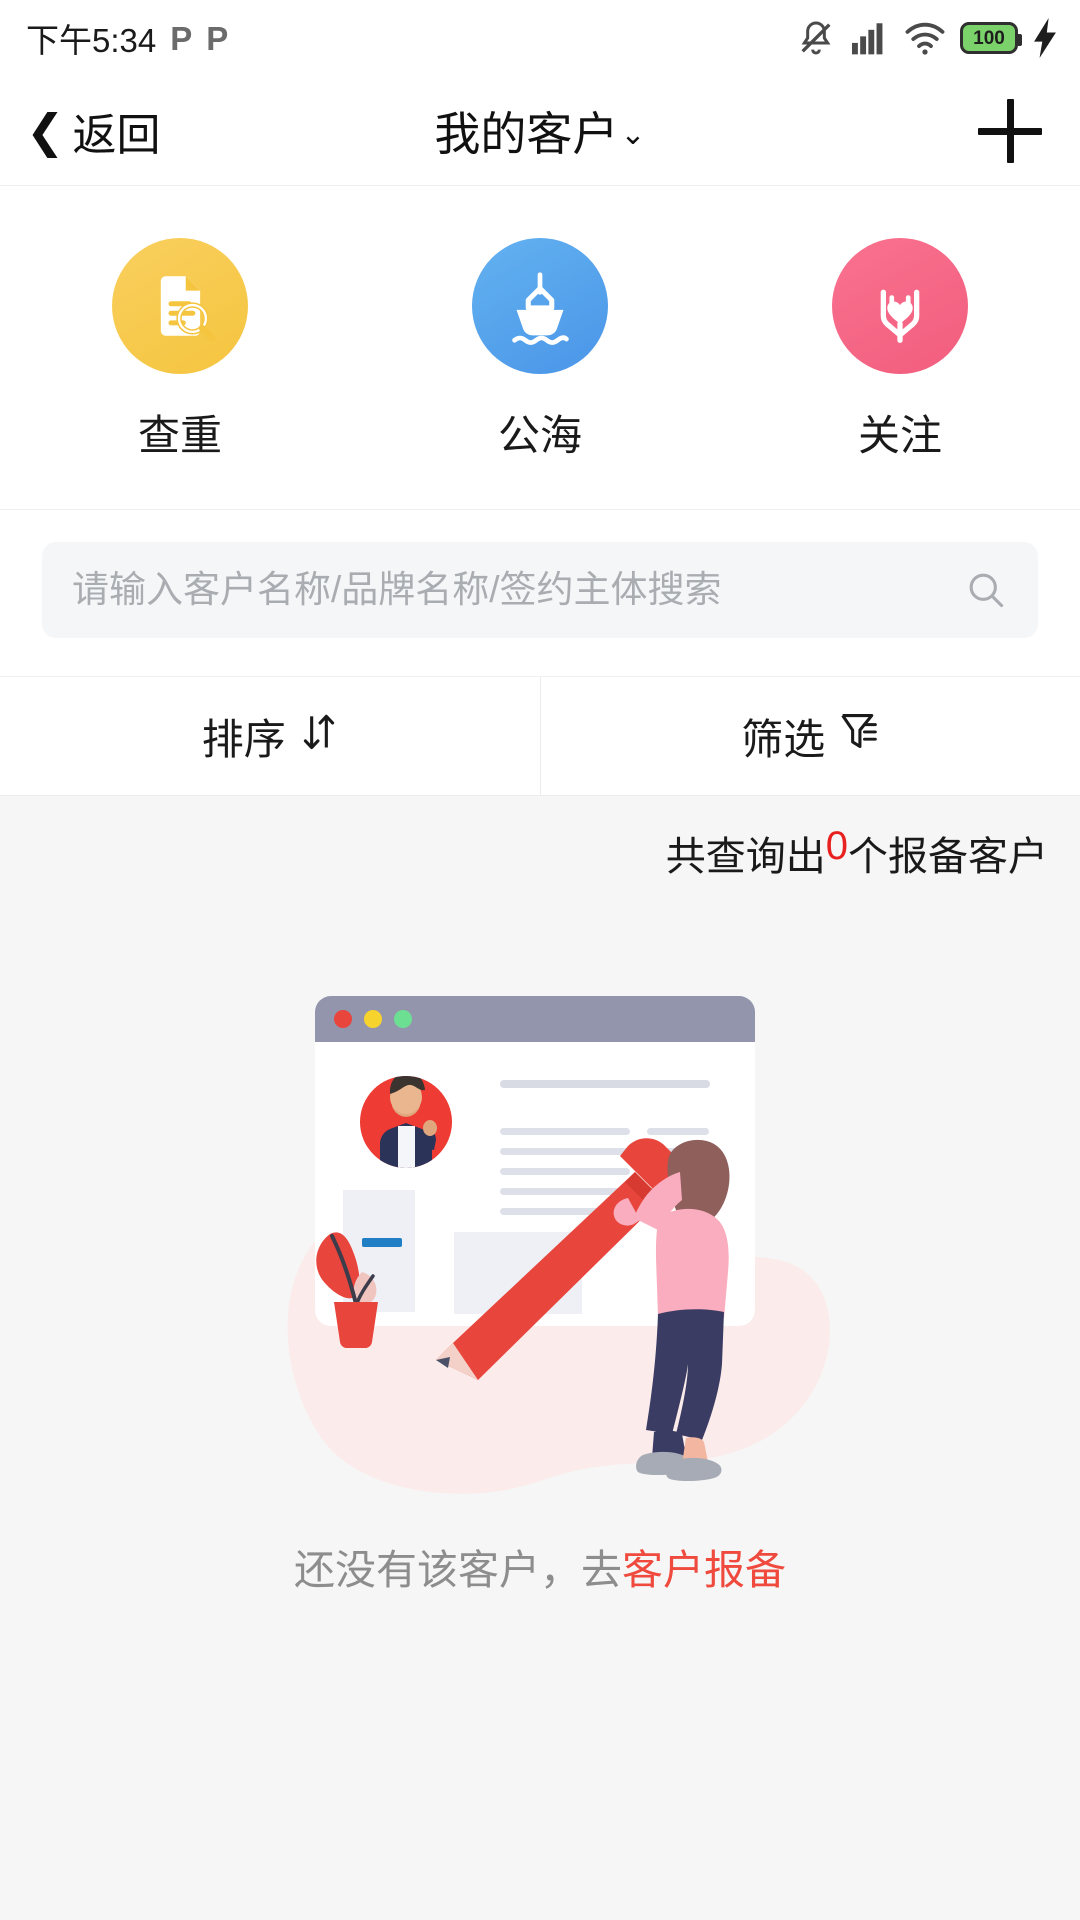 This screenshot has width=1080, height=1920. I want to click on window-maximize-dot, so click(403, 1019).